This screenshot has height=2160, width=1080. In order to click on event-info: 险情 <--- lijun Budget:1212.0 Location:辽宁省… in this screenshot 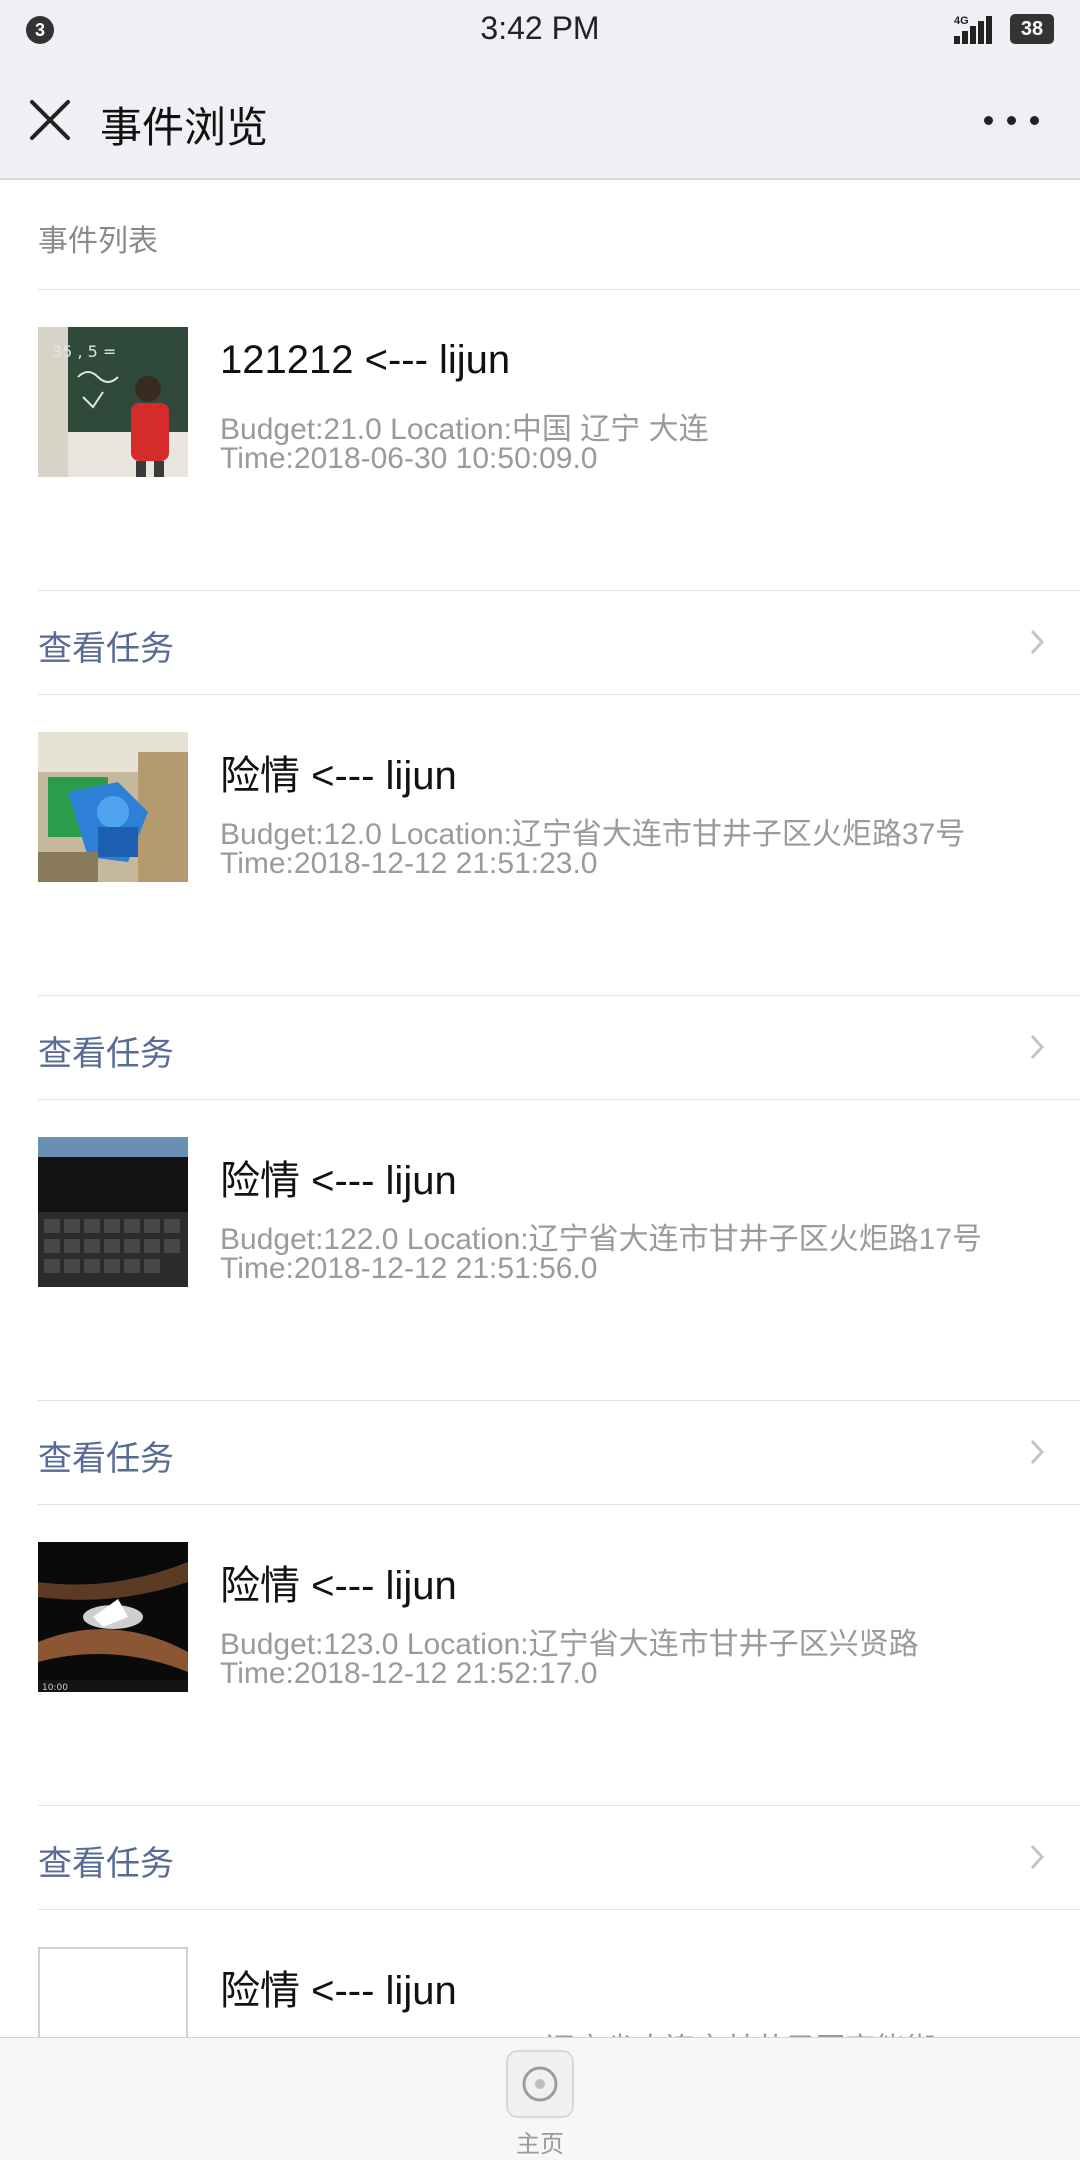, I will do `click(540, 1974)`.